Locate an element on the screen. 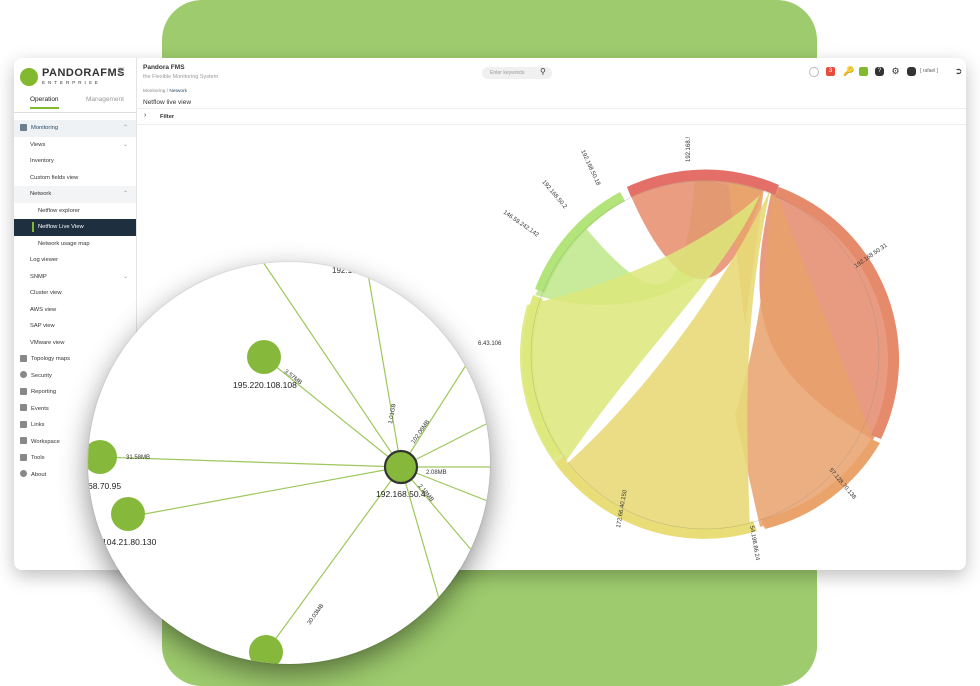 Image resolution: width=980 pixels, height=686 pixels. chord-label: 6.43.106 is located at coordinates (490, 344).